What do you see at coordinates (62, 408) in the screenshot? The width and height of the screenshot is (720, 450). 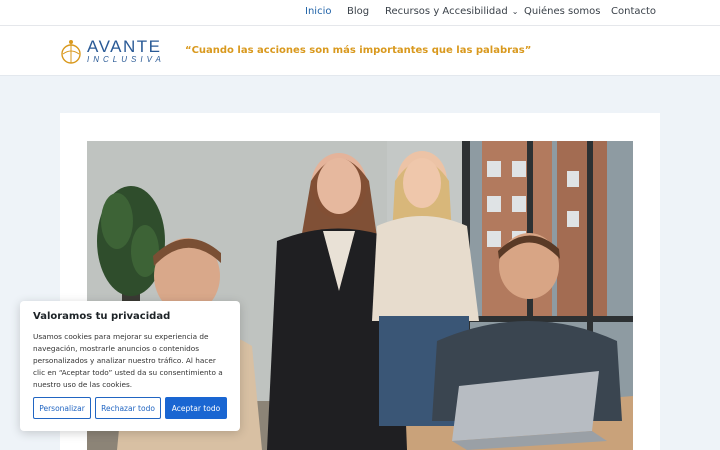 I see `customize-button: Personalizar` at bounding box center [62, 408].